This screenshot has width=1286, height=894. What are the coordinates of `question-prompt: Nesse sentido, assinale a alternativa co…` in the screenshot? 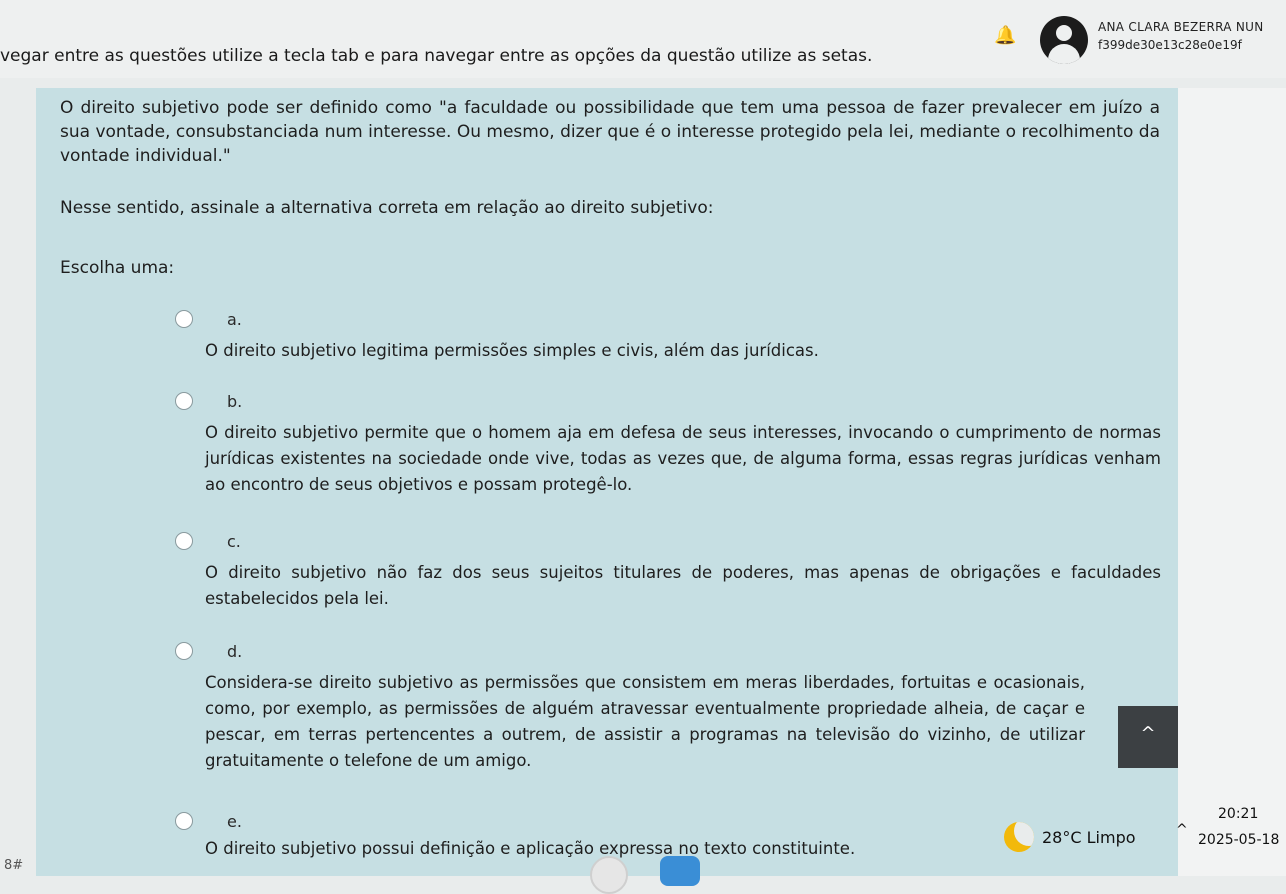 It's located at (387, 208).